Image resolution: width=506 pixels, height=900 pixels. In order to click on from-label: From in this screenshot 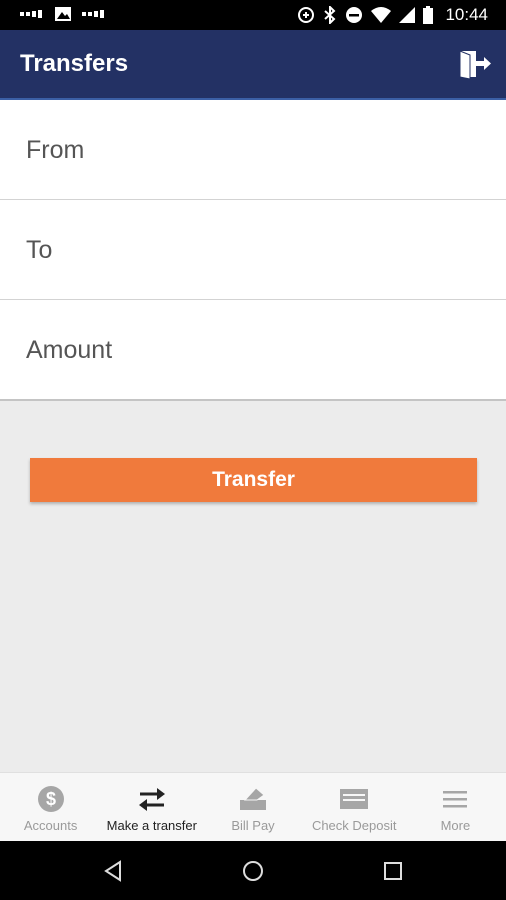, I will do `click(55, 150)`.